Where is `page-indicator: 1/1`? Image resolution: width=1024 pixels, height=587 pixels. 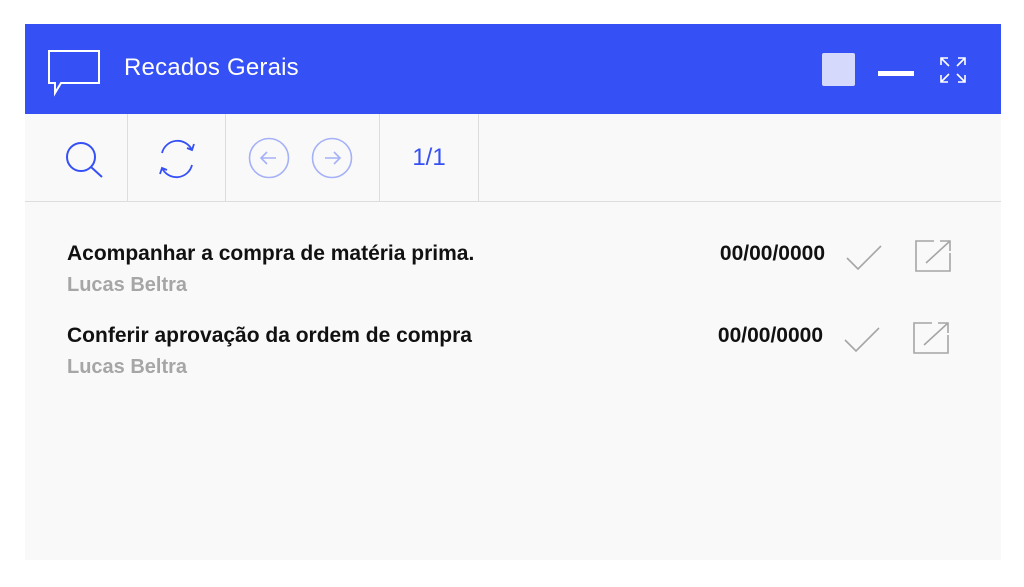 page-indicator: 1/1 is located at coordinates (429, 157).